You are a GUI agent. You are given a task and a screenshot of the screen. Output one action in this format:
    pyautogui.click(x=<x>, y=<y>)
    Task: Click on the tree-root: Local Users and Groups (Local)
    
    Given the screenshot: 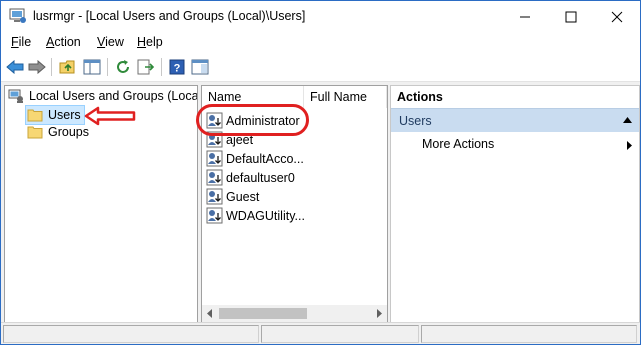 What is the action you would take?
    pyautogui.click(x=102, y=96)
    